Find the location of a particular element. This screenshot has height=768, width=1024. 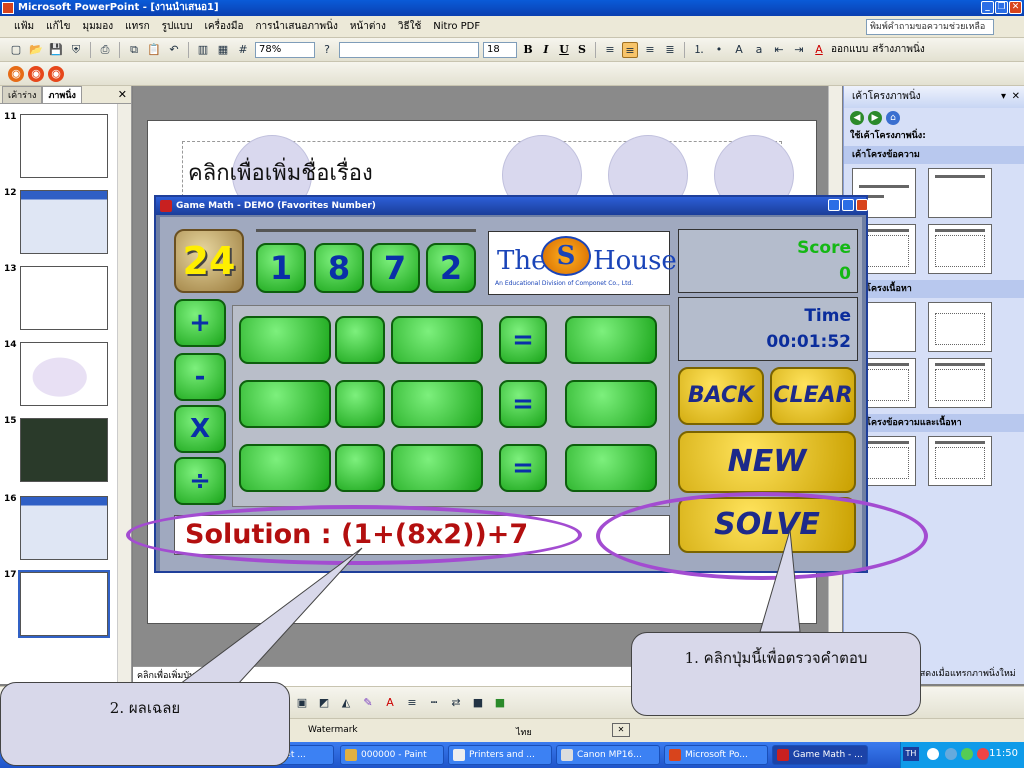

undo-icon: ↶ is located at coordinates (174, 50).